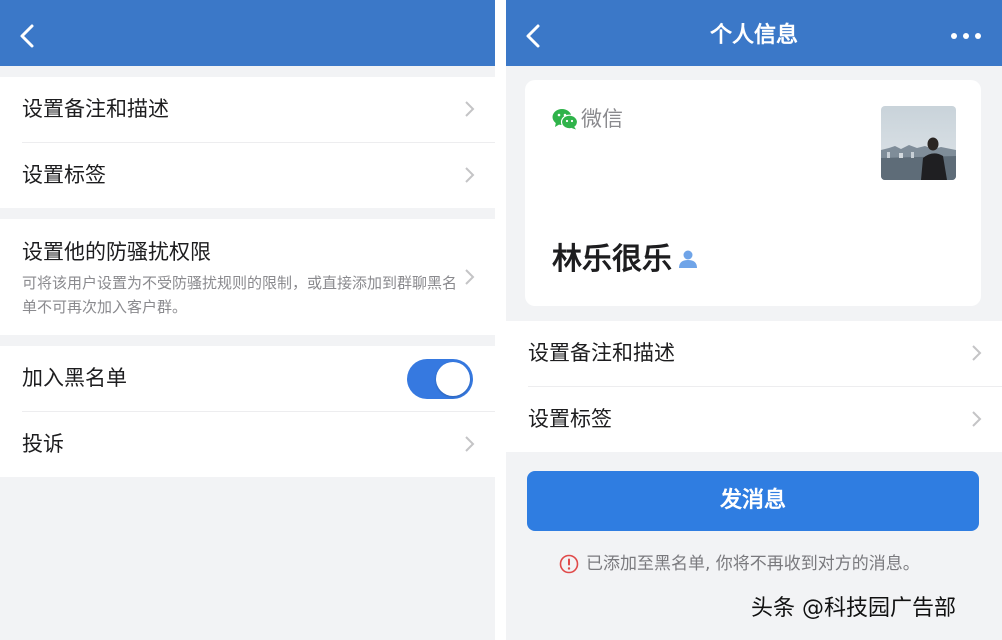 The width and height of the screenshot is (1002, 640). I want to click on person-icon, so click(688, 259).